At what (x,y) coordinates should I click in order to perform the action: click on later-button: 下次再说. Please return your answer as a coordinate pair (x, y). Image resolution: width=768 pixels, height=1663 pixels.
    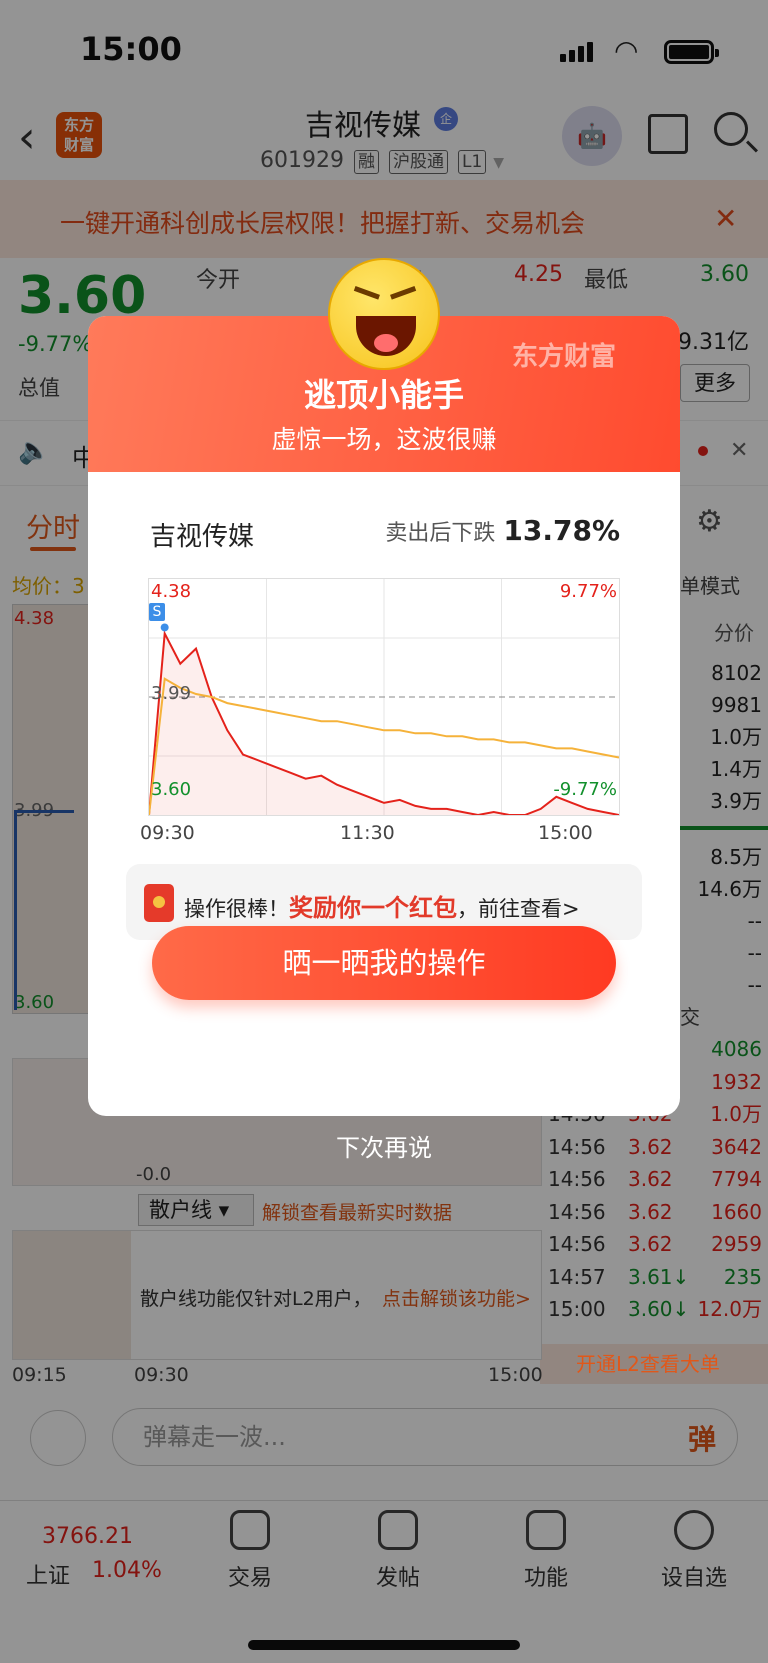
    Looking at the image, I should click on (384, 1145).